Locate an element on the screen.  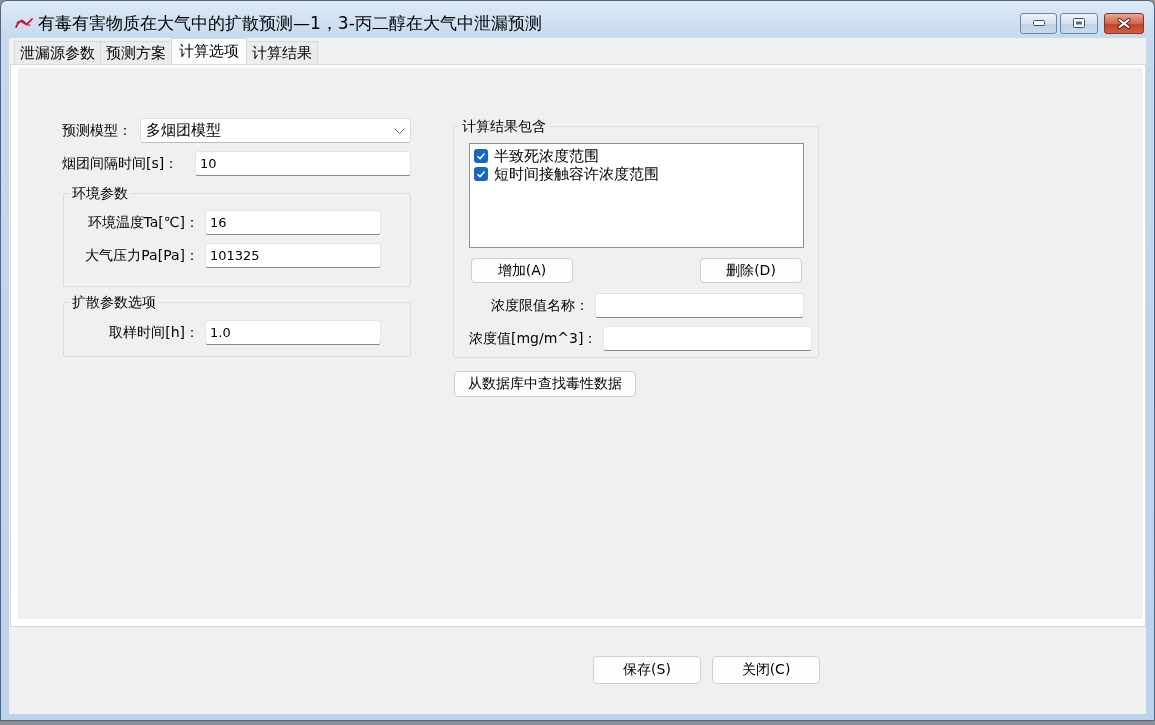
minimize-button is located at coordinates (1038, 23).